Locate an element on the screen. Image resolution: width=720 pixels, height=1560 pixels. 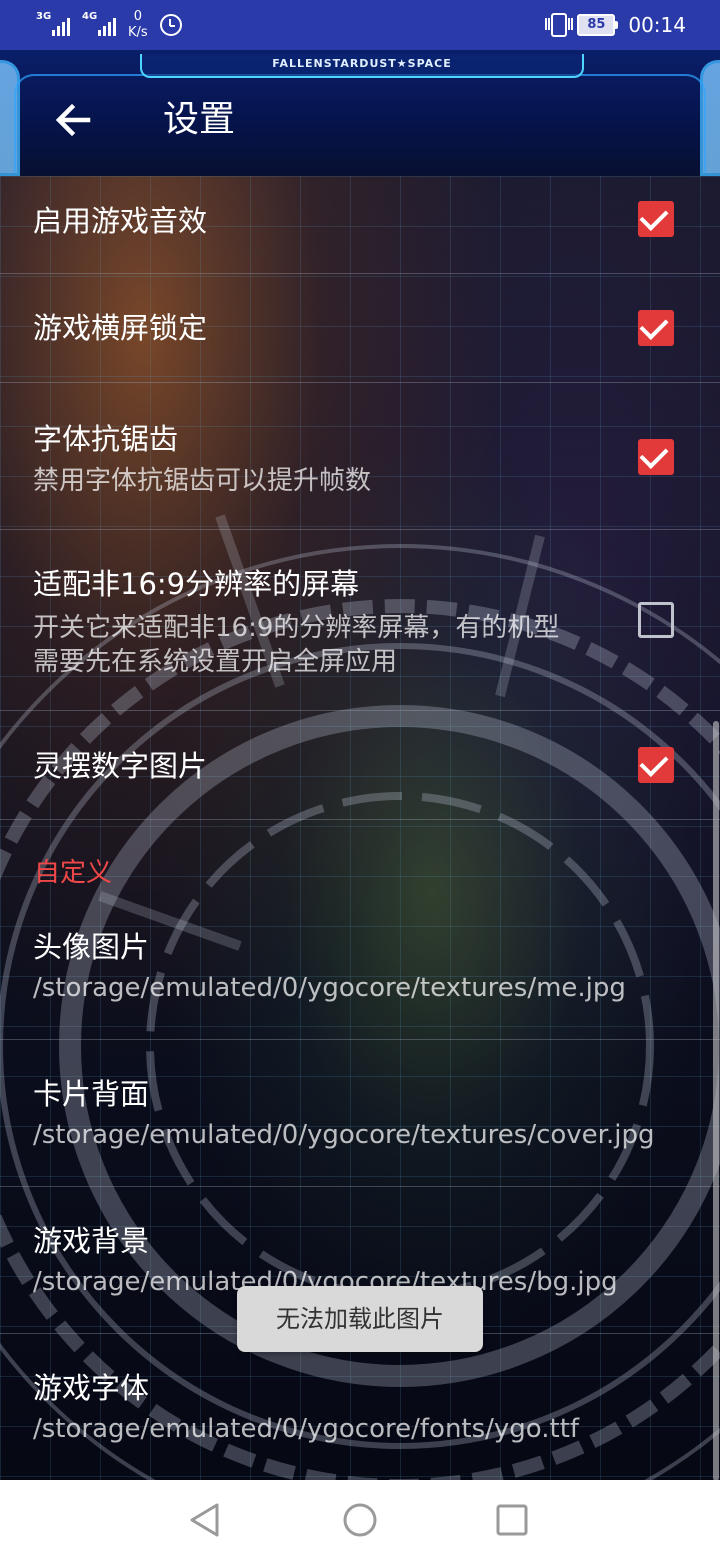
status-left: 3G 4G 0 K/s is located at coordinates (109, 25).